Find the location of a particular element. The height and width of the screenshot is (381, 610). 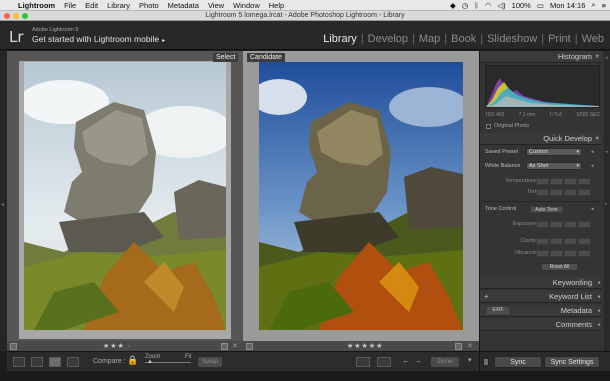

histogram-collapse-icon: ◂ is located at coordinates (607, 58).